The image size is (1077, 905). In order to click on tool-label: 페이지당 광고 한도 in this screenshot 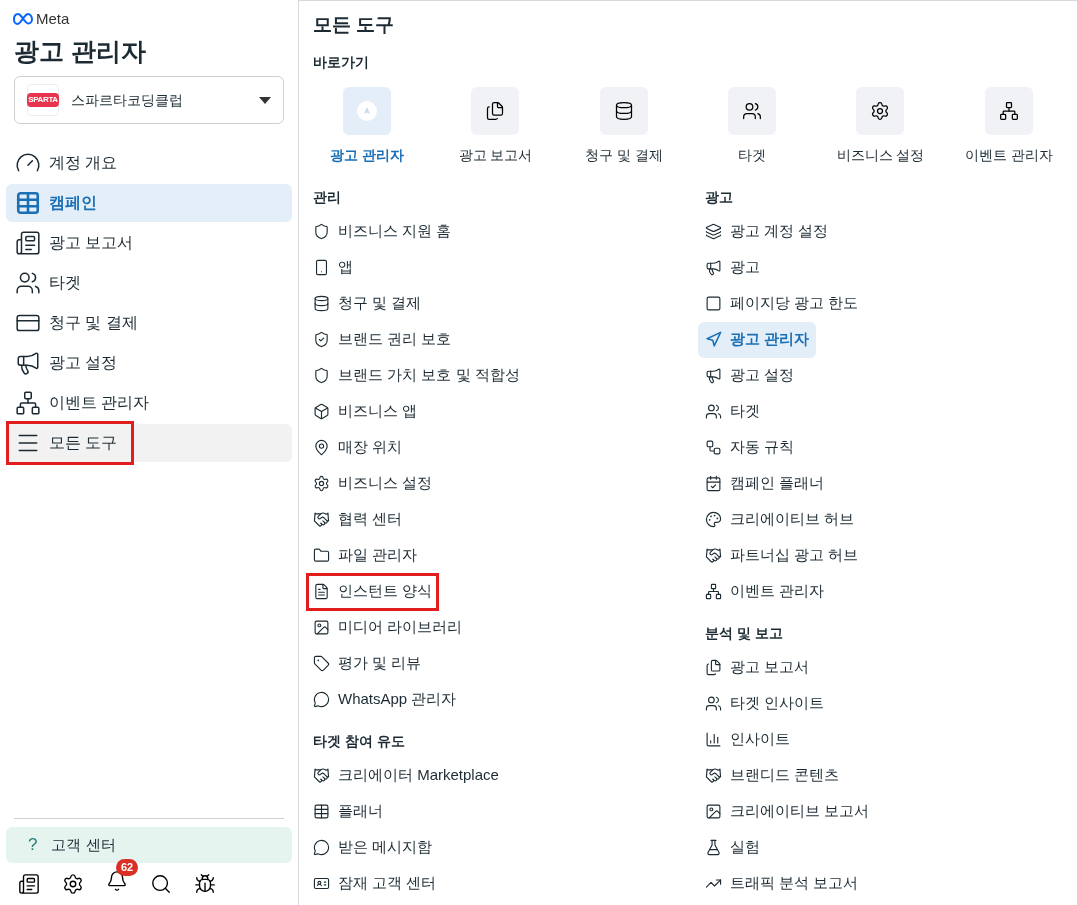, I will do `click(794, 303)`.